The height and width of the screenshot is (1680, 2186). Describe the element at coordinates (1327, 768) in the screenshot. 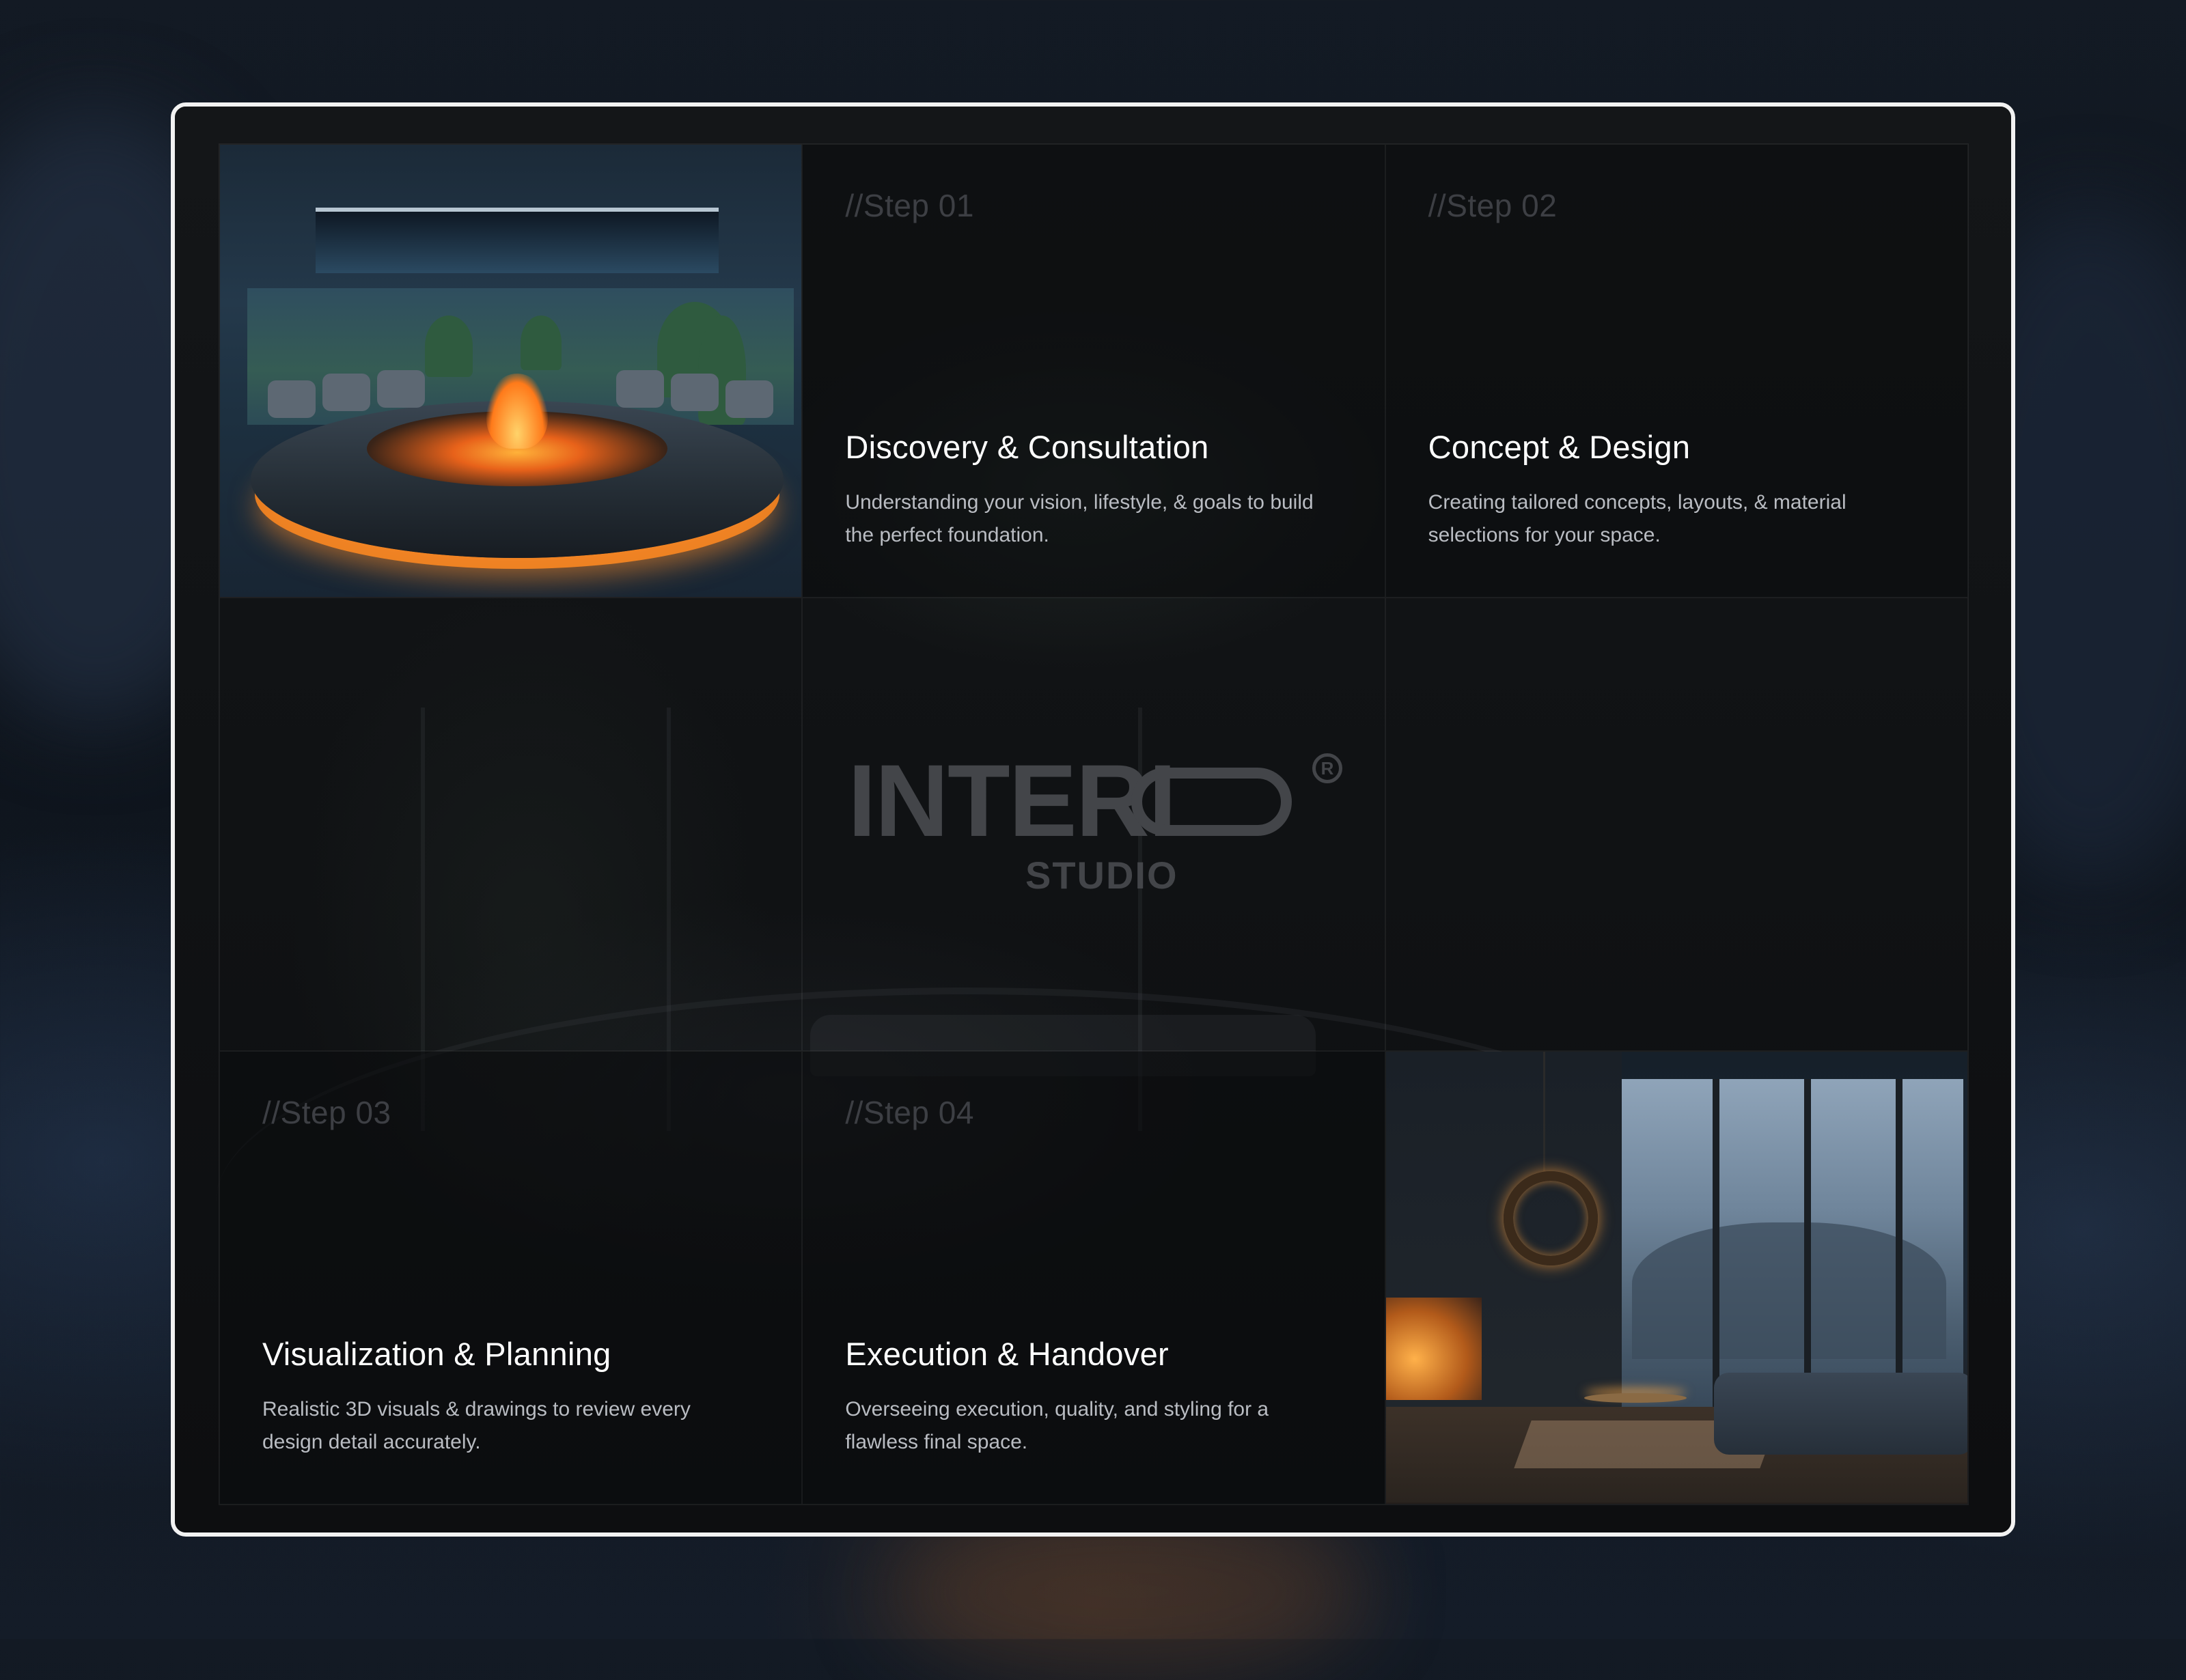

I see `registered-mark: R` at that location.